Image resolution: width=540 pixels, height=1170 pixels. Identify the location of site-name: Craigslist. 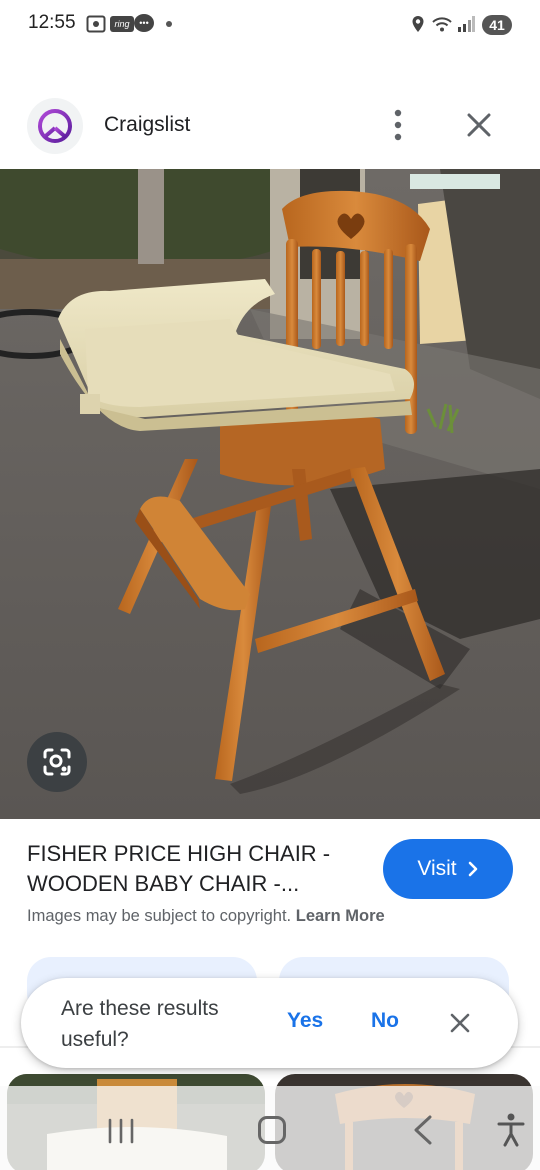
(147, 125).